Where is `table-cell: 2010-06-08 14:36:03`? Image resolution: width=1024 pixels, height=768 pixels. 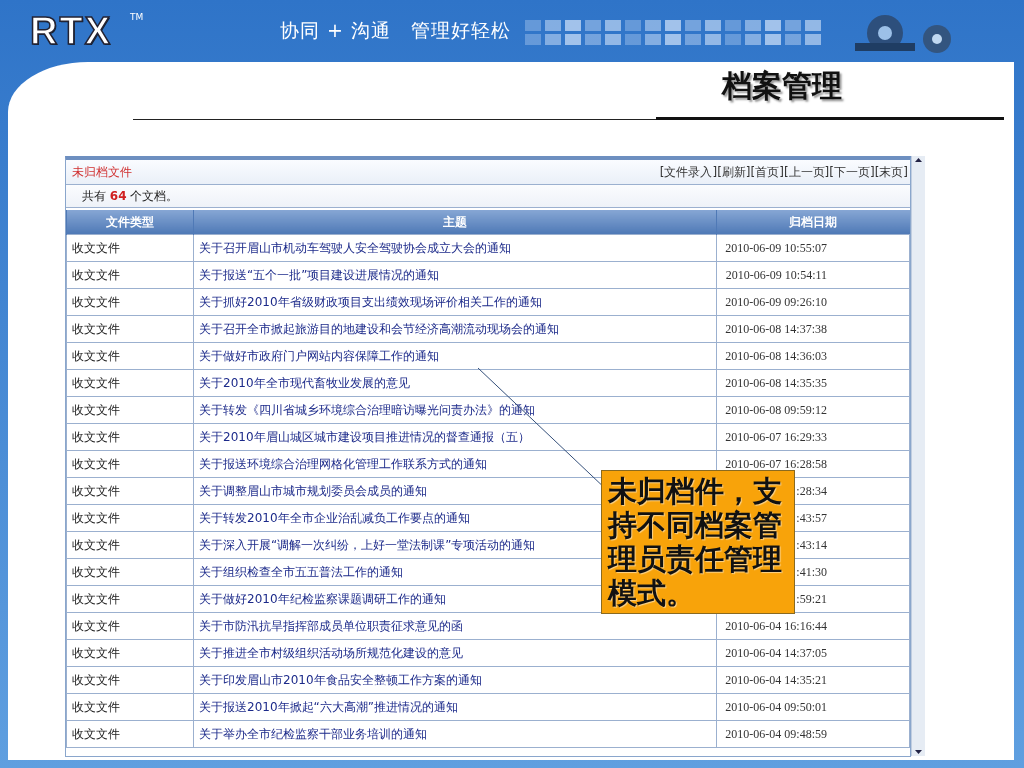 table-cell: 2010-06-08 14:36:03 is located at coordinates (813, 356).